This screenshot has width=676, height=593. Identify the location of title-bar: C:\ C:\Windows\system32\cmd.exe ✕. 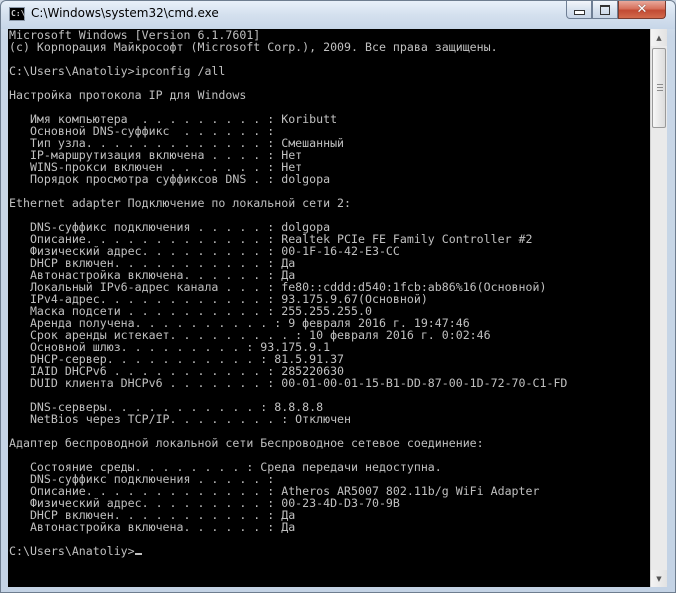
(338, 15).